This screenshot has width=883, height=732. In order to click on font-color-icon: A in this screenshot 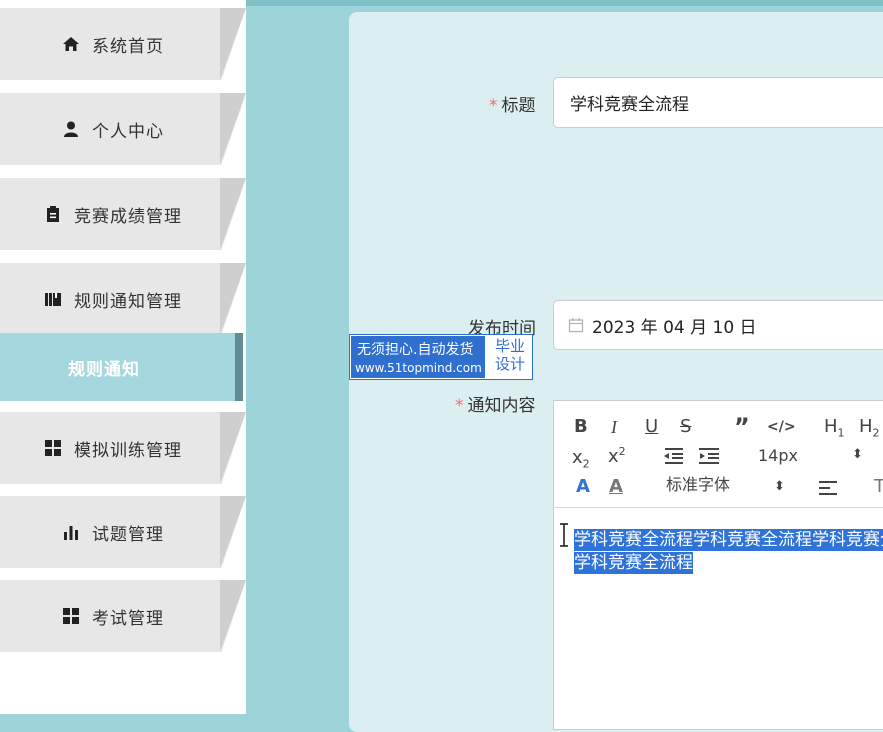, I will do `click(583, 487)`.